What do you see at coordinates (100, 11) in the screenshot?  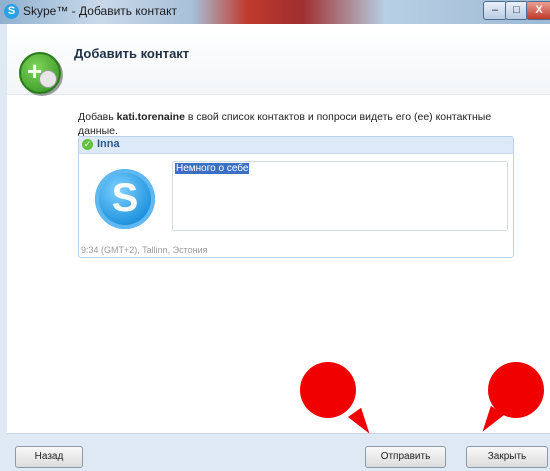 I see `window-title: Skype™ - Добавить контакт` at bounding box center [100, 11].